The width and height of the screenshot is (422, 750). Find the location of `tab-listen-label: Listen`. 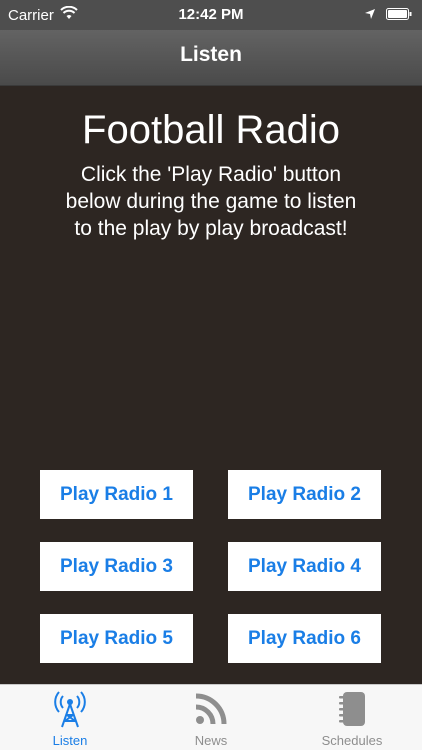

tab-listen-label: Listen is located at coordinates (70, 740).